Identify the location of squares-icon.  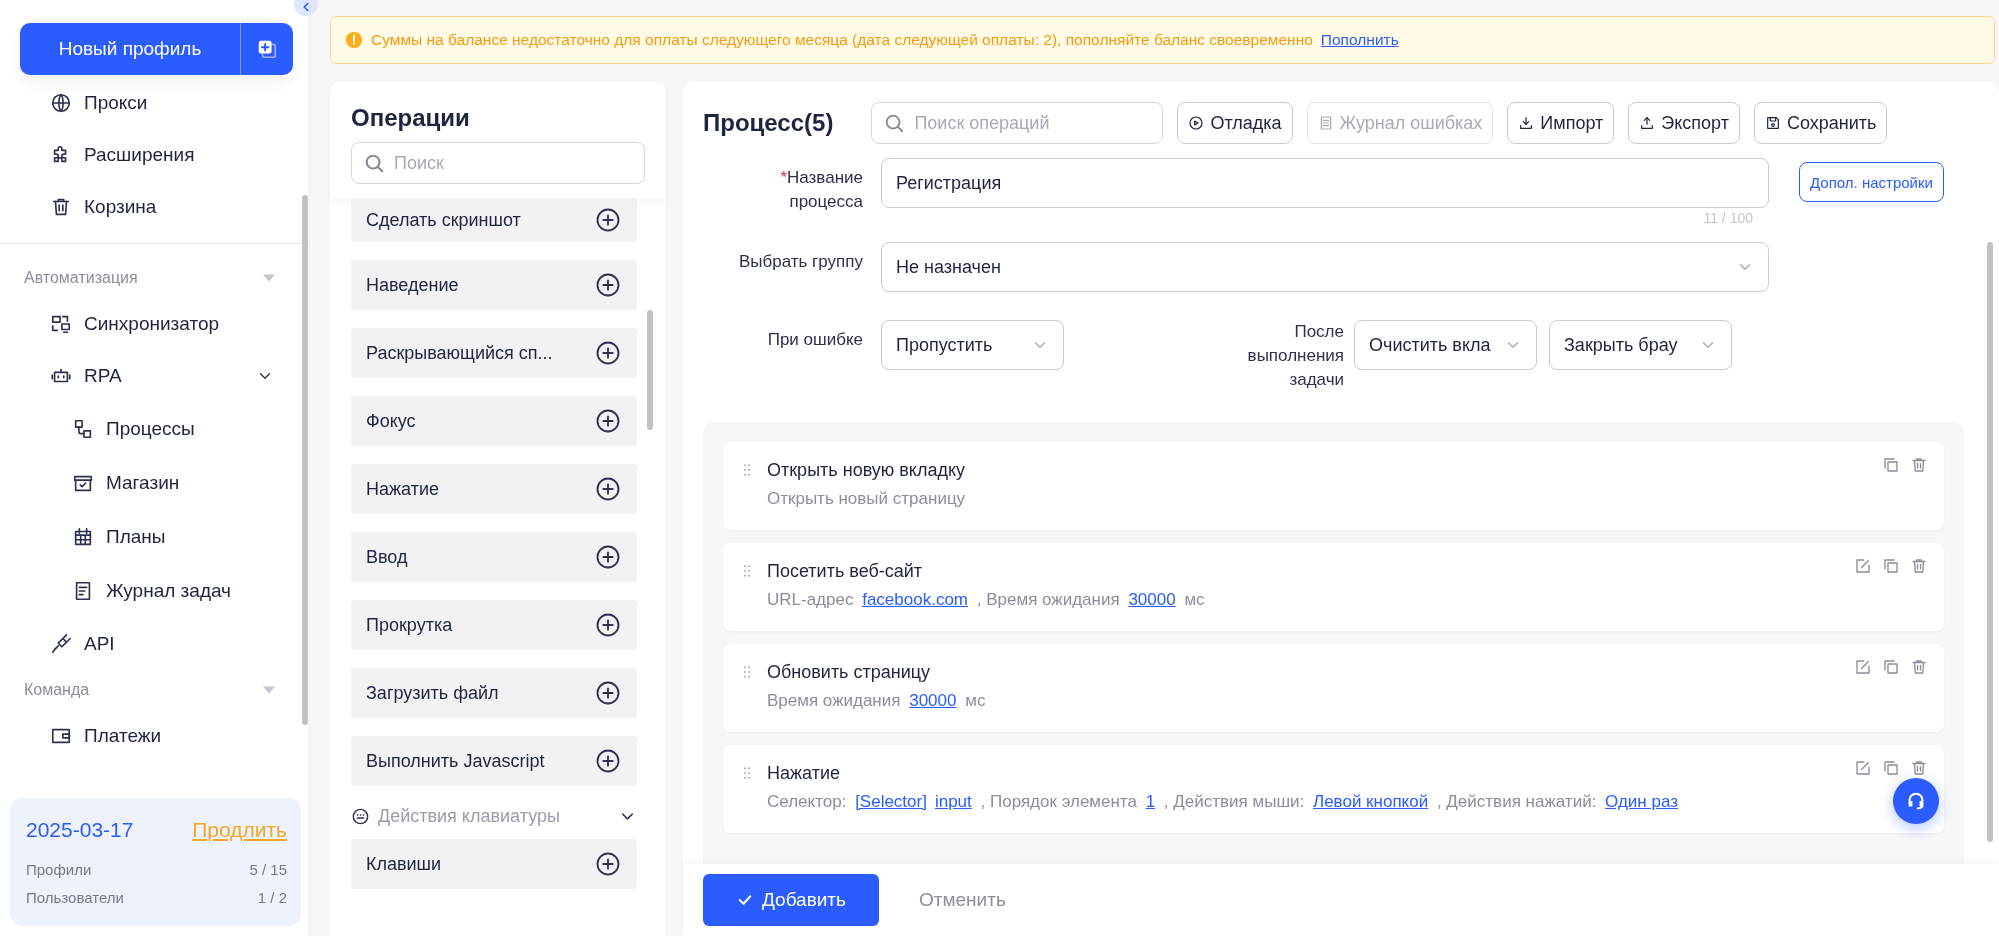
(83, 429).